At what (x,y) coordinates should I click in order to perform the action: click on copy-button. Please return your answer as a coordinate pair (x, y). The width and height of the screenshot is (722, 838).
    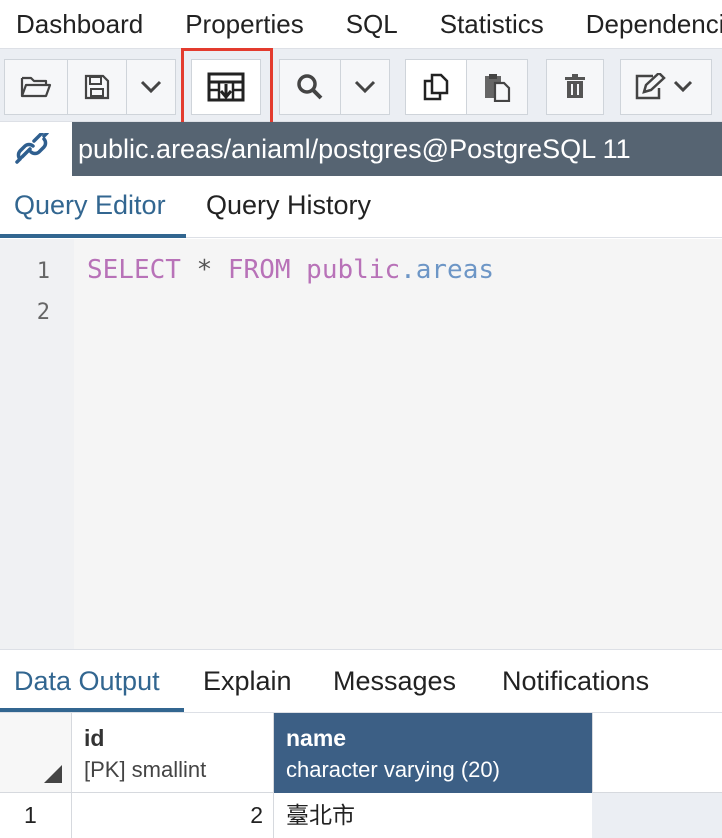
    Looking at the image, I should click on (436, 87).